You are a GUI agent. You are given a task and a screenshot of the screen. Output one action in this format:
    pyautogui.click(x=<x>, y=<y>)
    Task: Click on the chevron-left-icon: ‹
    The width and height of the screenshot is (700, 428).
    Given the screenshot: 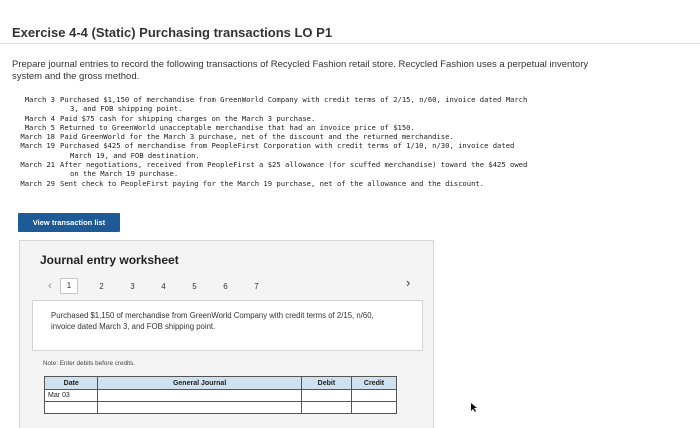 What is the action you would take?
    pyautogui.click(x=50, y=286)
    